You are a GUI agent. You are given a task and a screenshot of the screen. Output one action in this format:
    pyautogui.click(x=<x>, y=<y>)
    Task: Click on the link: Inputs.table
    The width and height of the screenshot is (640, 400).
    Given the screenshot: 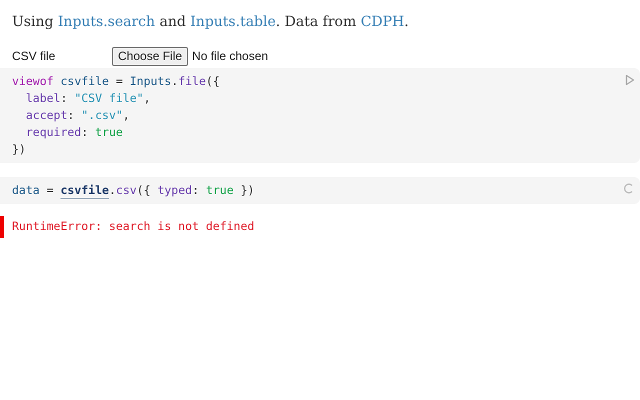 What is the action you would take?
    pyautogui.click(x=233, y=22)
    